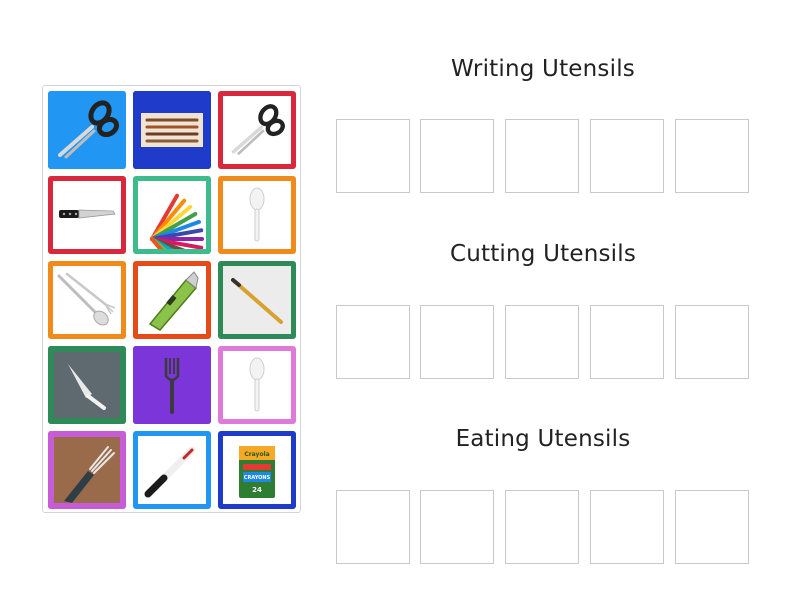 This screenshot has width=800, height=600. Describe the element at coordinates (543, 439) in the screenshot. I see `group-title-eating: Eating Utensils` at that location.